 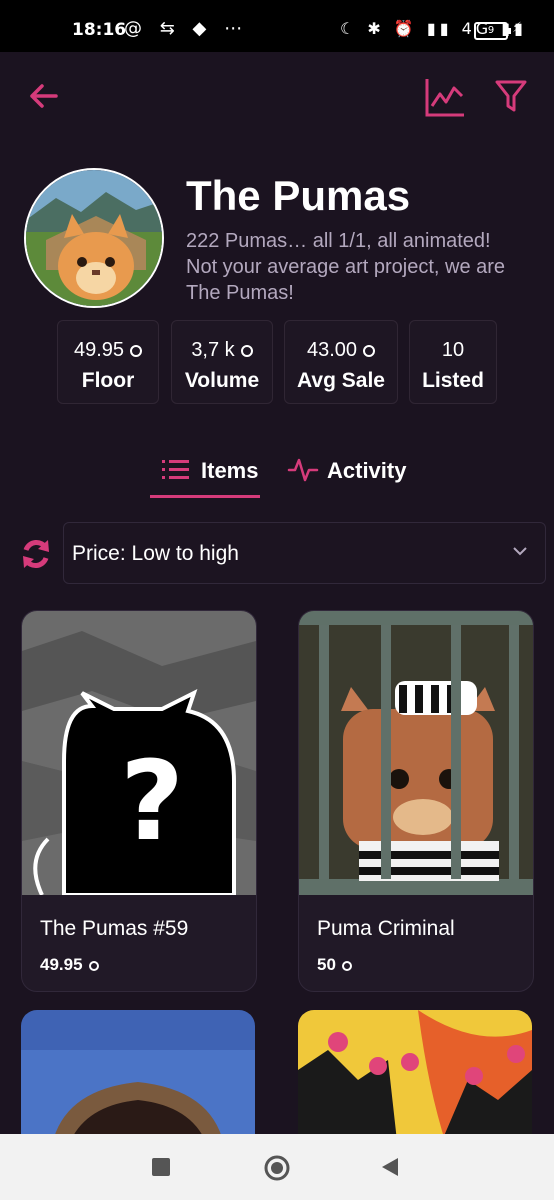 What do you see at coordinates (303, 470) in the screenshot?
I see `activity-icon` at bounding box center [303, 470].